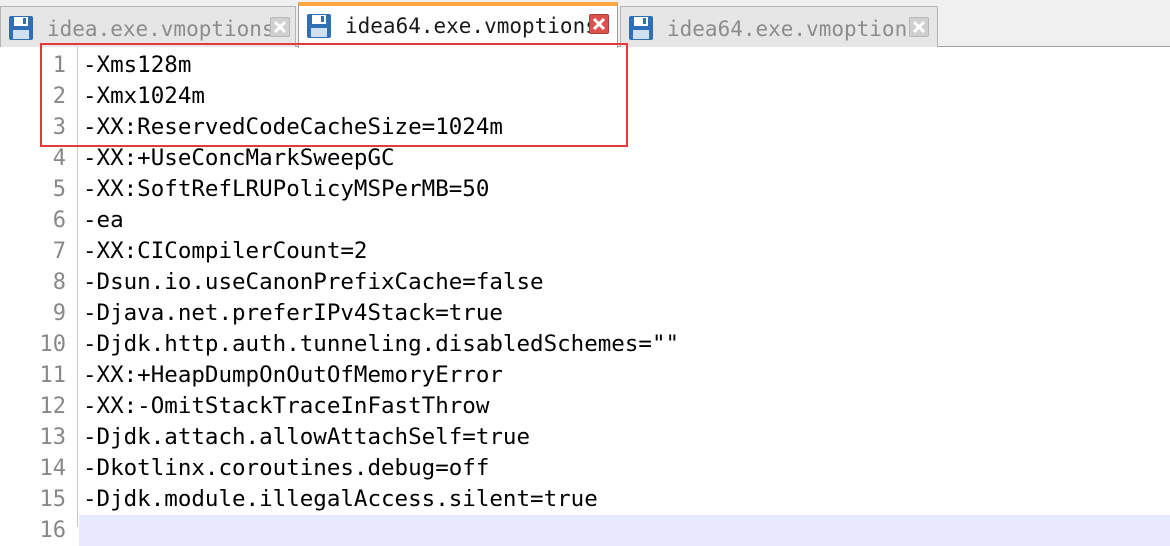 The width and height of the screenshot is (1170, 546). Describe the element at coordinates (585, 282) in the screenshot. I see `code-line: 8 -Dsun.io.useCanonPrefixCache=false` at that location.